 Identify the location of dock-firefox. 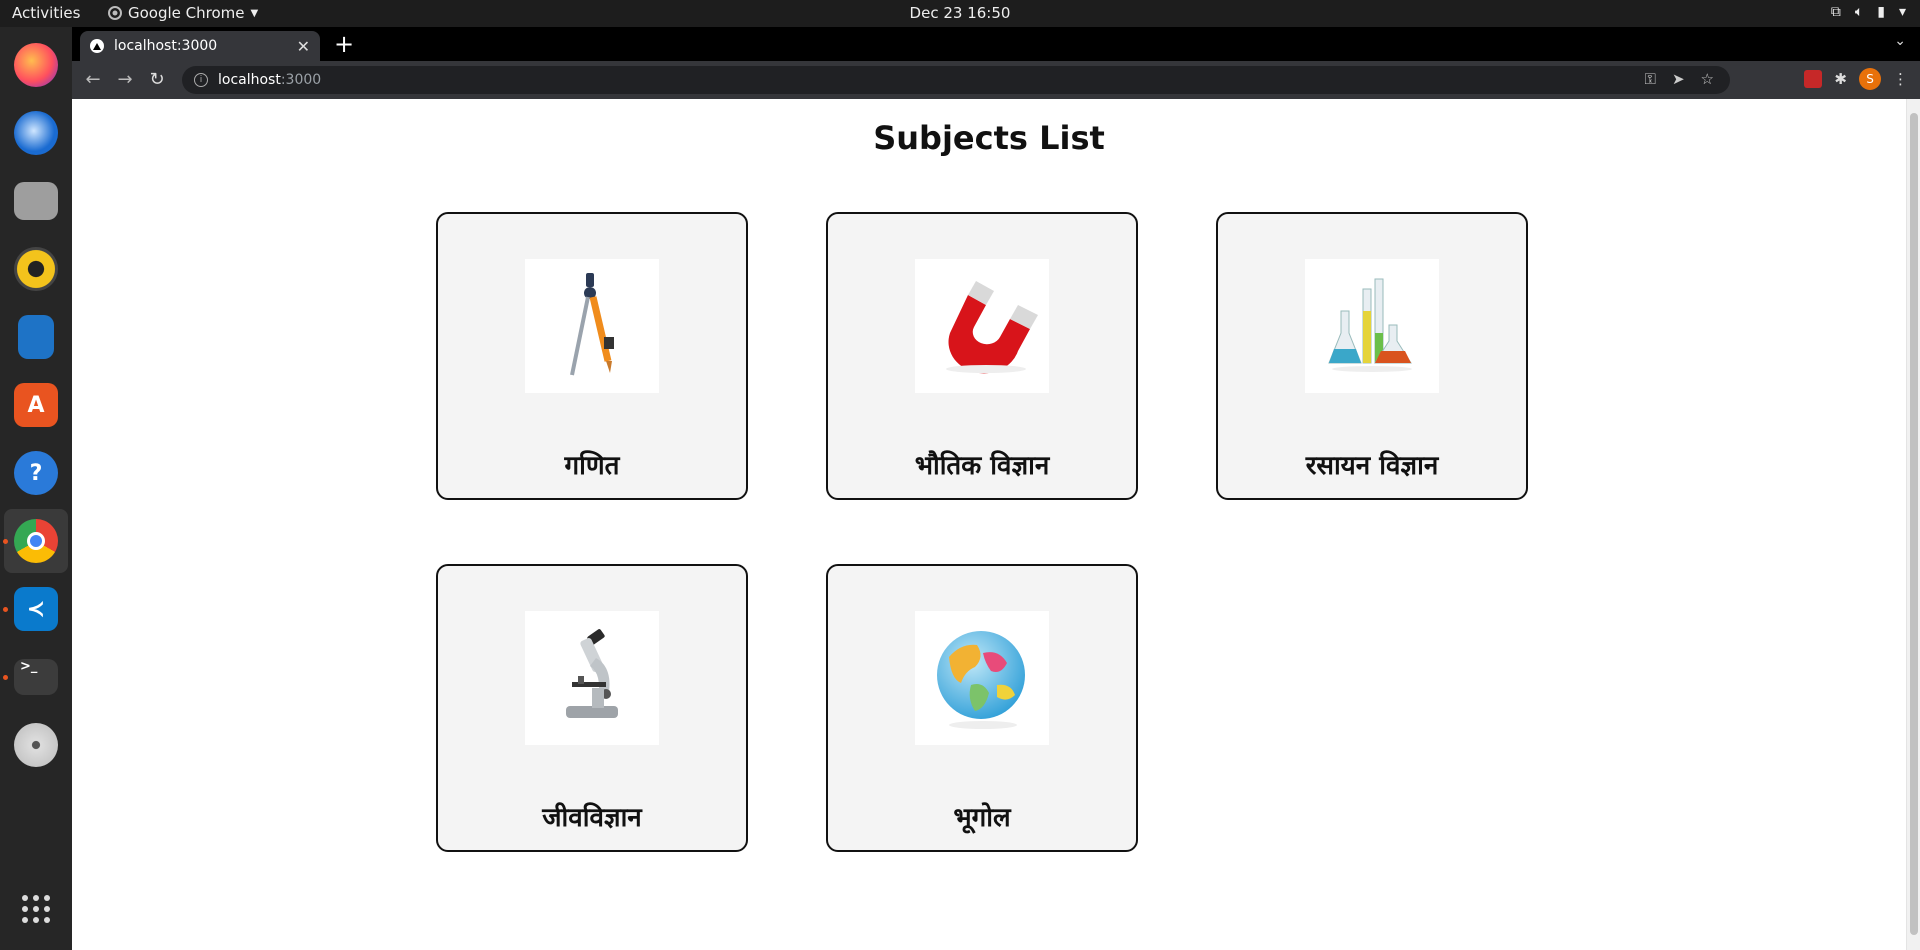
(36, 65).